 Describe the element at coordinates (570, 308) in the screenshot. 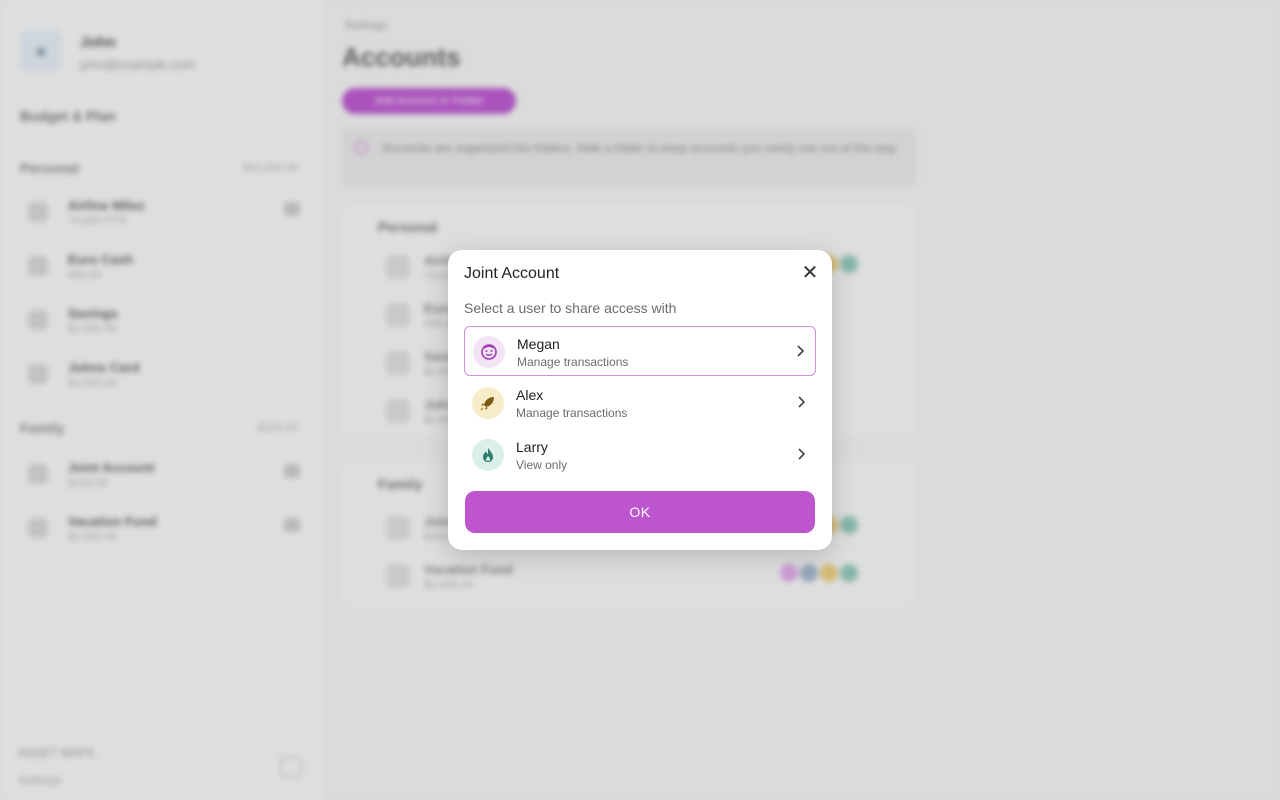

I see `dialog-subtitle: Select a user to share access with` at that location.